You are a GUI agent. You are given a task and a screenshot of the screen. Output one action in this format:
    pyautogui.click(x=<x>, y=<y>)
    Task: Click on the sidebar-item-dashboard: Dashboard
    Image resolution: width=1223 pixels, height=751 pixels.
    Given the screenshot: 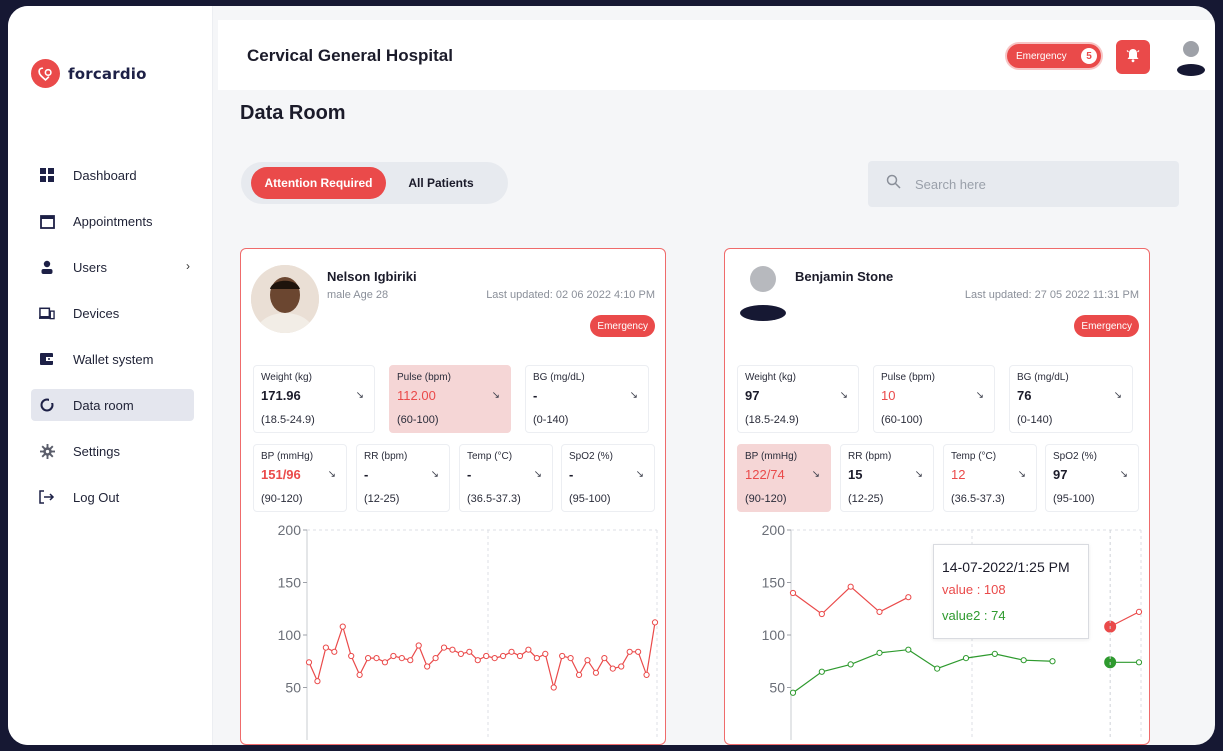 What is the action you would take?
    pyautogui.click(x=112, y=175)
    